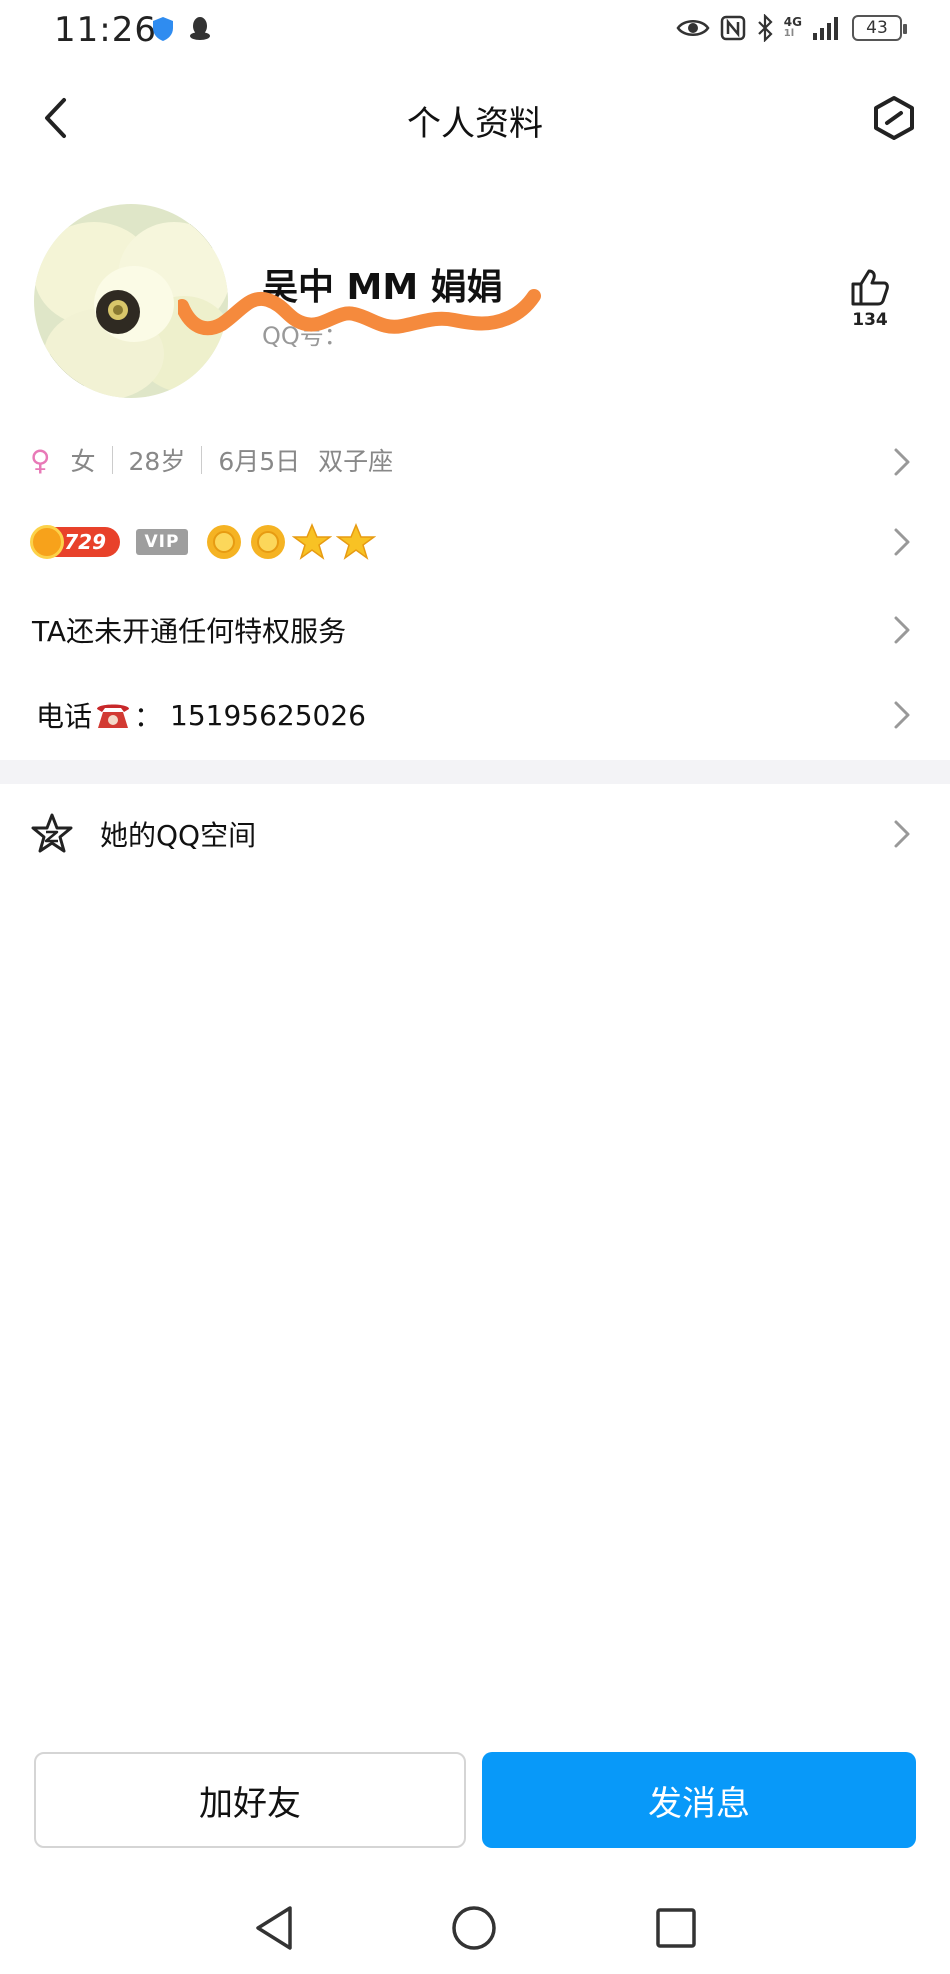  What do you see at coordinates (105, 30) in the screenshot?
I see `status-time: 11:26` at bounding box center [105, 30].